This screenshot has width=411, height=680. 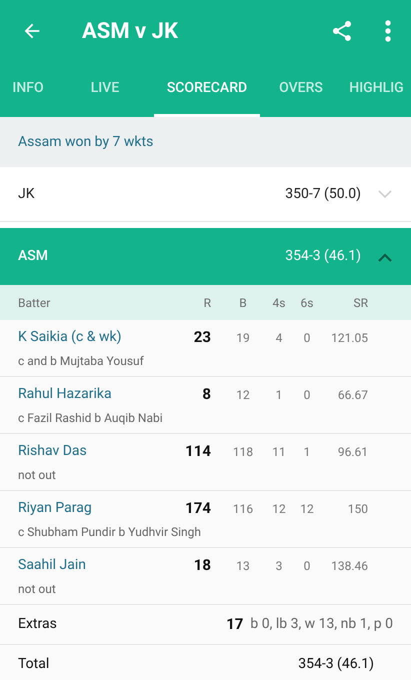 What do you see at coordinates (323, 194) in the screenshot?
I see `team-score: 350-7 (50.0)` at bounding box center [323, 194].